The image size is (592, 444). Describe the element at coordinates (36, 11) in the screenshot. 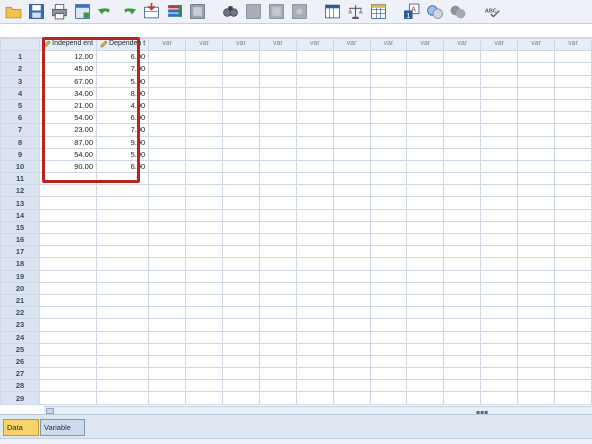

I see `save-icon` at that location.